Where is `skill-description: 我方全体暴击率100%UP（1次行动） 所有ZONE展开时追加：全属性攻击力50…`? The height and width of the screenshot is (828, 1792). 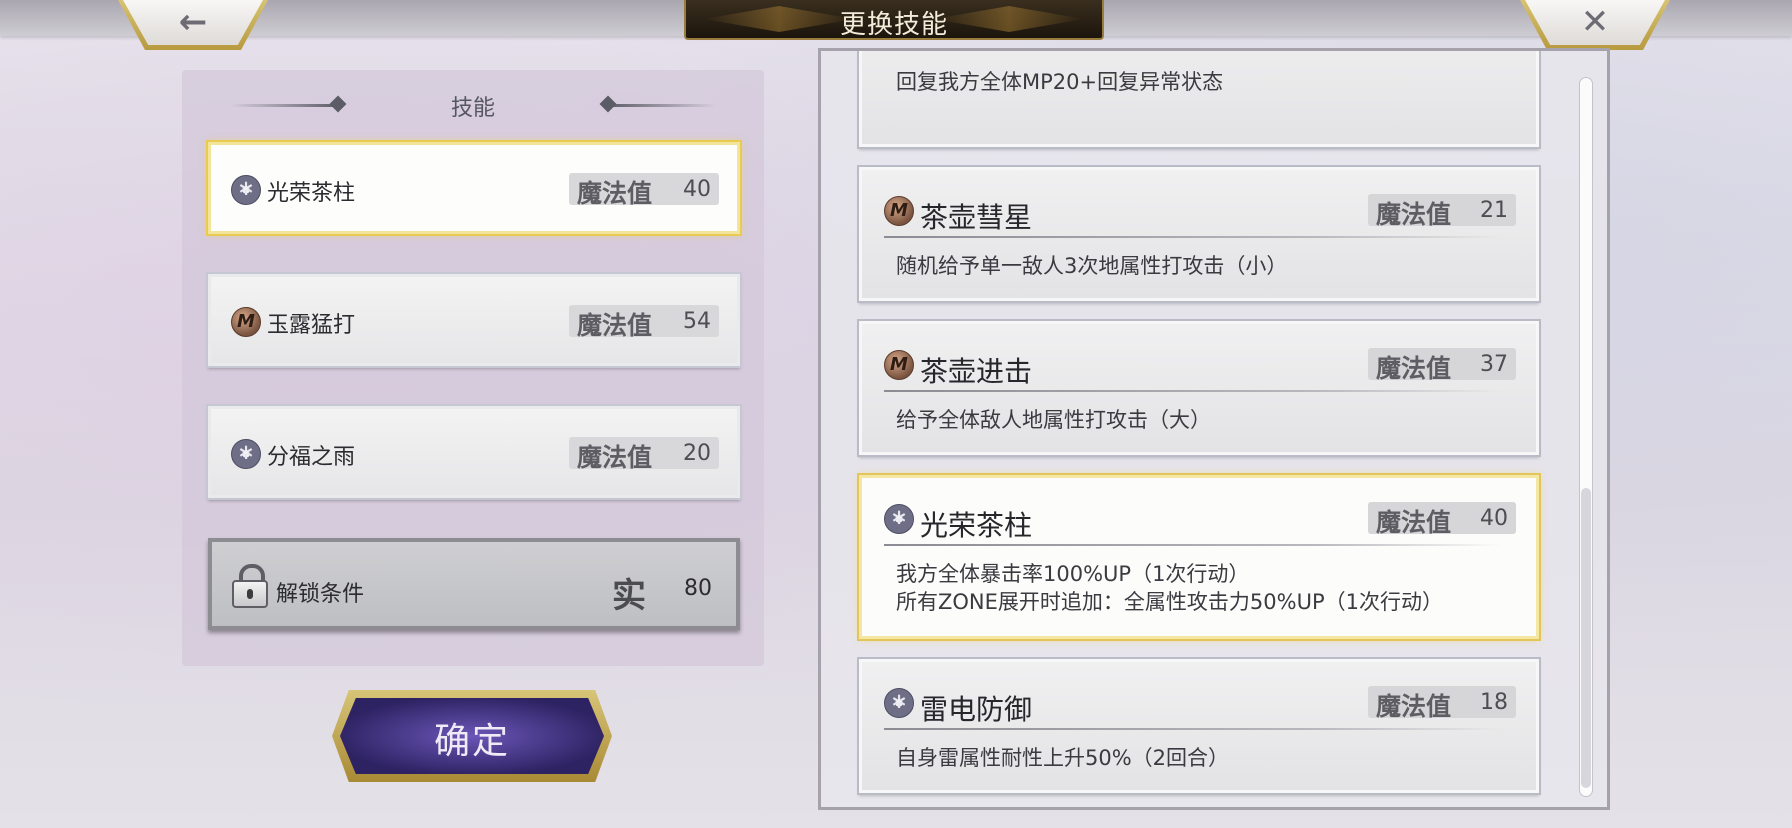
skill-description: 我方全体暴击率100%UP（1次行动） 所有ZONE展开时追加：全属性攻击力50… is located at coordinates (1169, 588).